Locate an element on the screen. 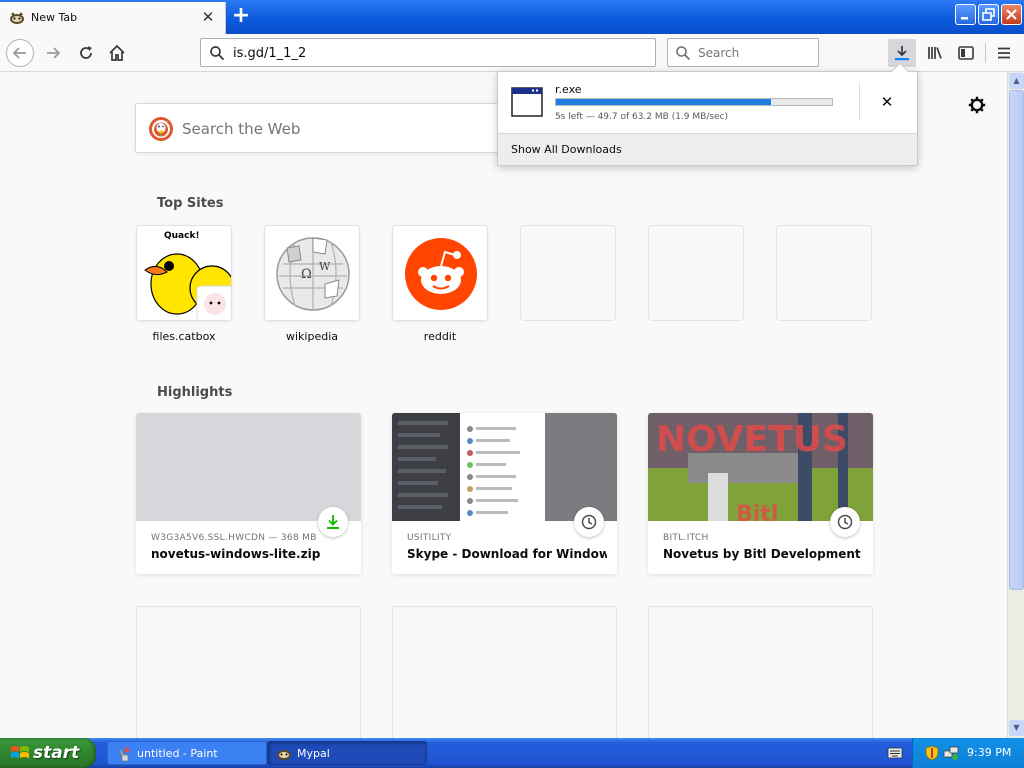 The height and width of the screenshot is (768, 1024). minimize-button is located at coordinates (965, 14).